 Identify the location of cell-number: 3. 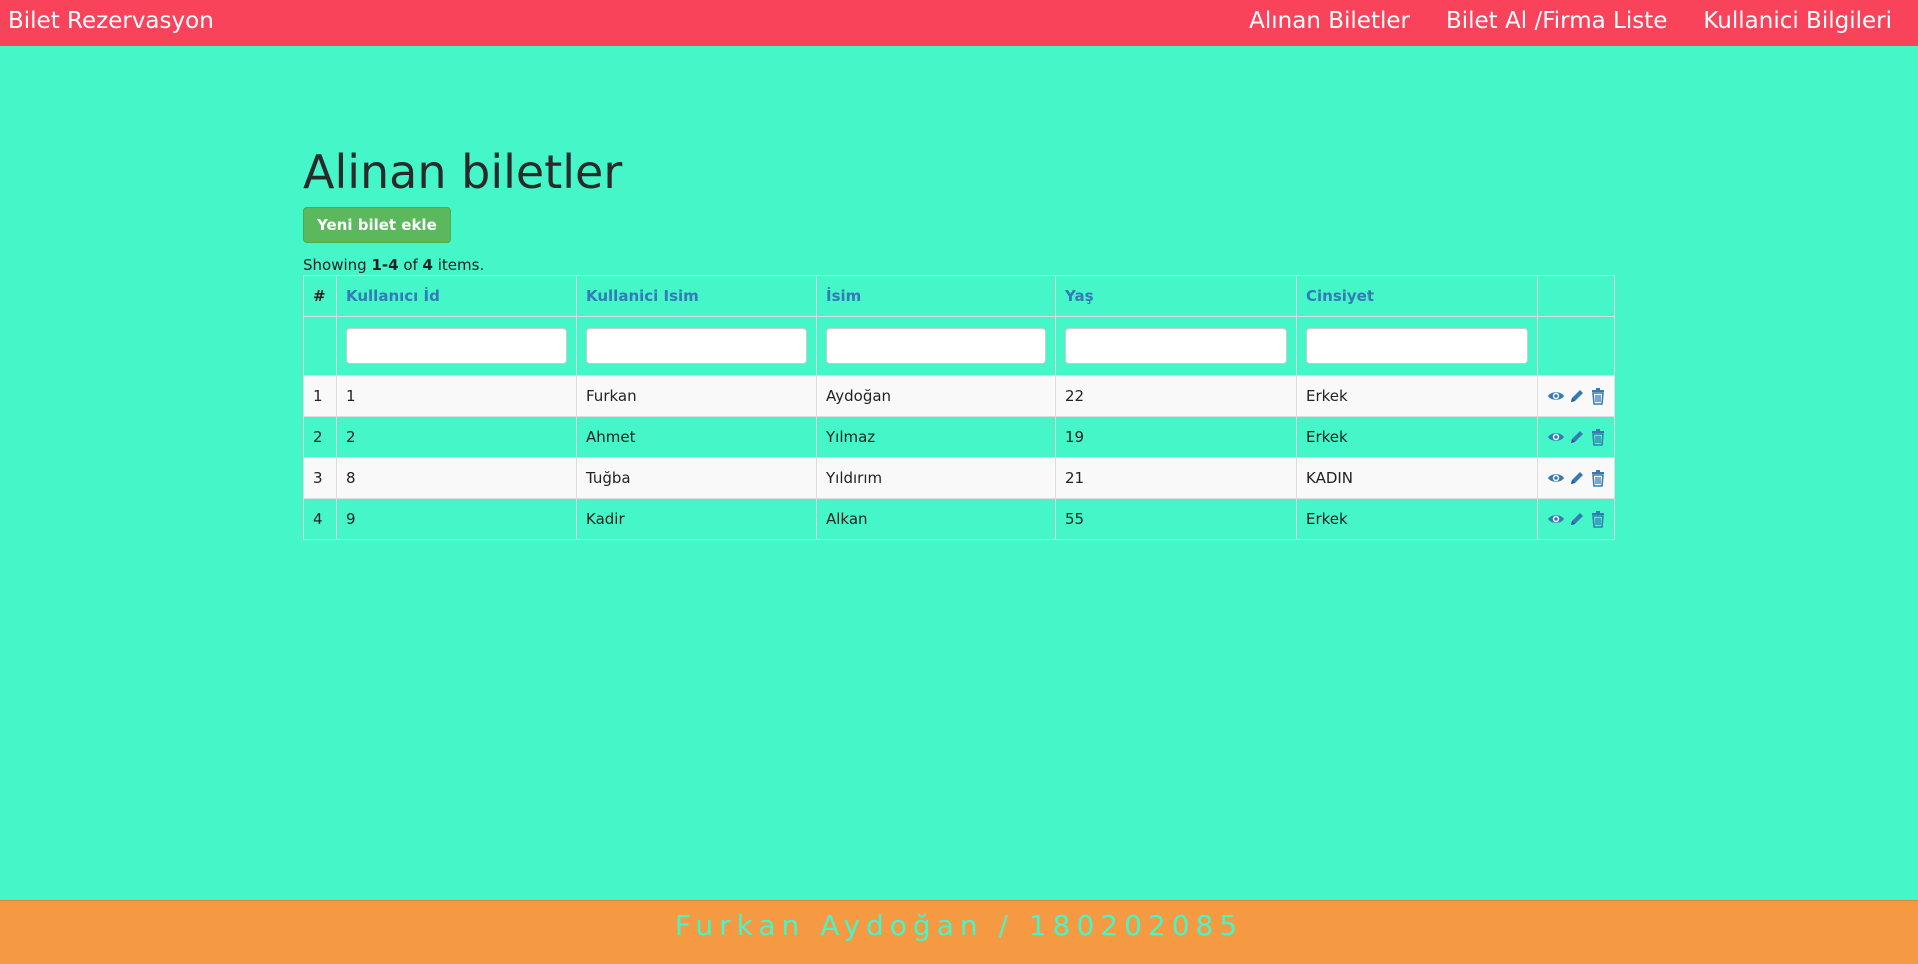
(320, 478).